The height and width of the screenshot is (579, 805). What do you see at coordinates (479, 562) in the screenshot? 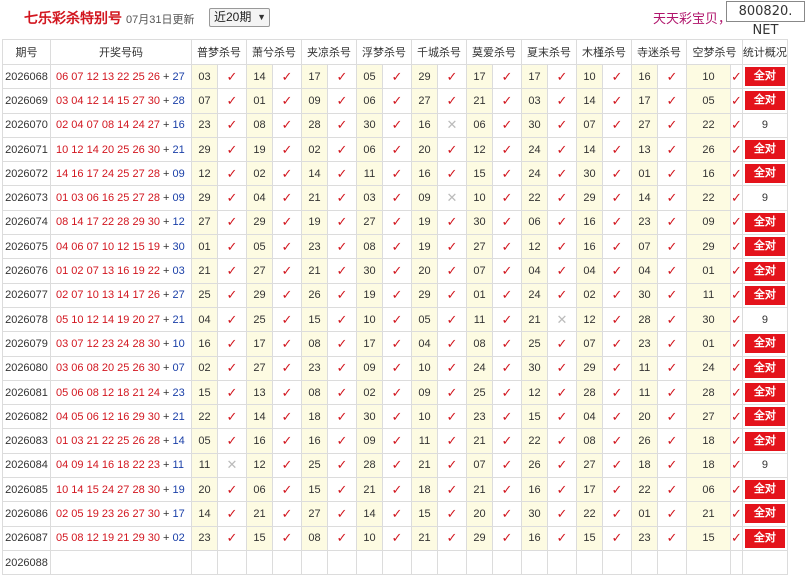
I see `current-kill-number: 15` at bounding box center [479, 562].